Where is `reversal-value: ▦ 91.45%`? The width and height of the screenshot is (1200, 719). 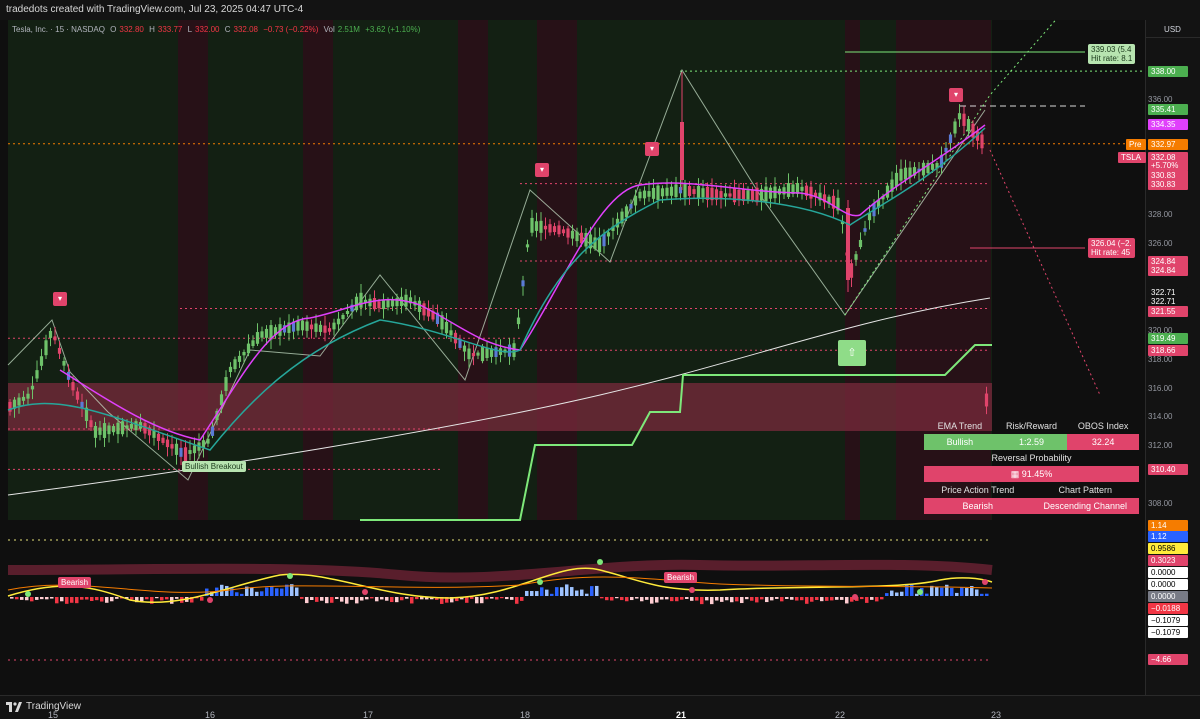 reversal-value: ▦ 91.45% is located at coordinates (1031, 474).